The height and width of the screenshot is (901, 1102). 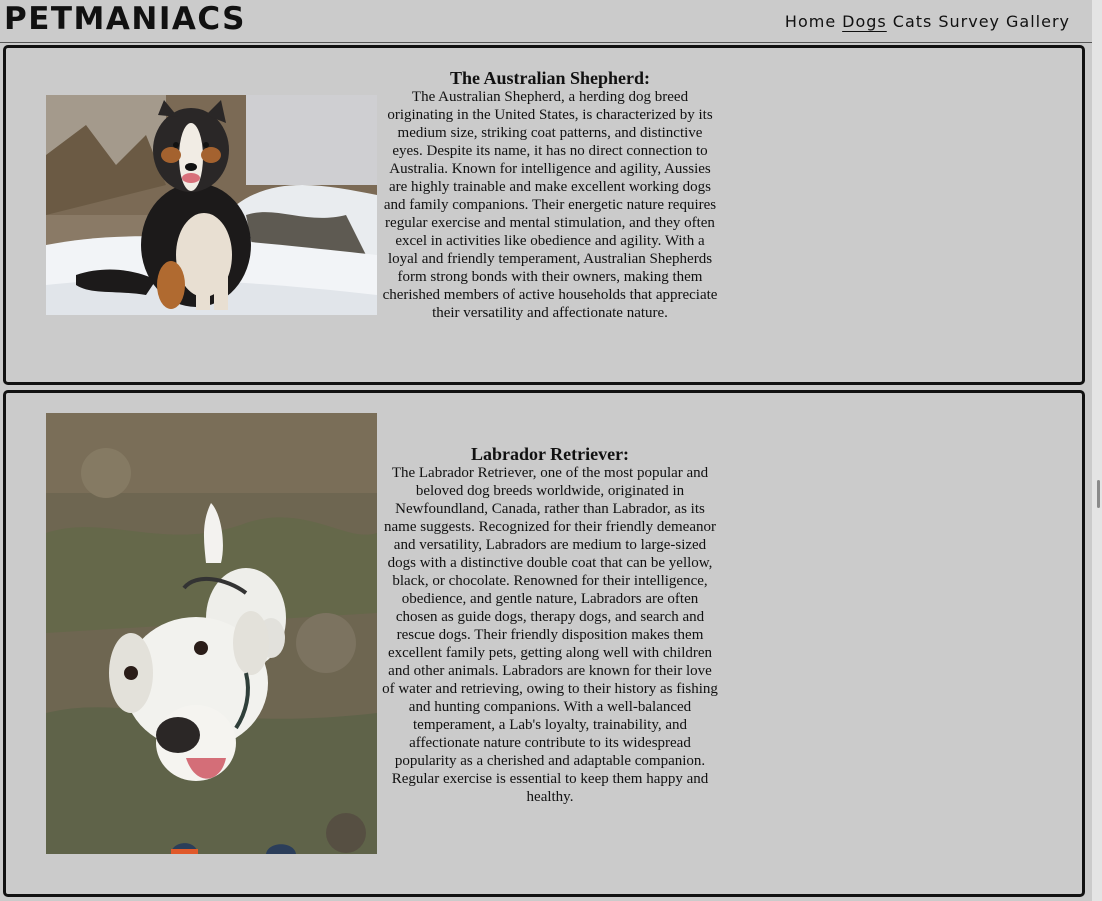 I want to click on australian-shepherd-text: The Australian Shepherd, so click(x=550, y=195).